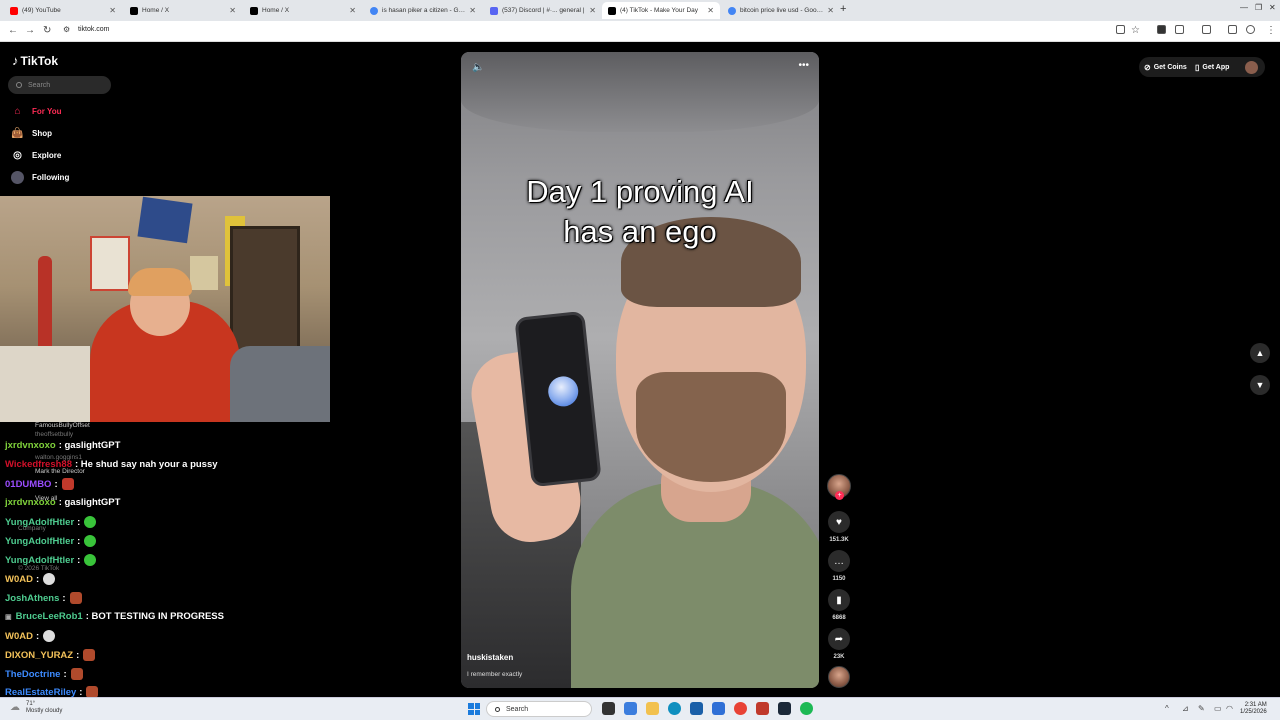  Describe the element at coordinates (674, 708) in the screenshot. I see `edge-icon` at that location.